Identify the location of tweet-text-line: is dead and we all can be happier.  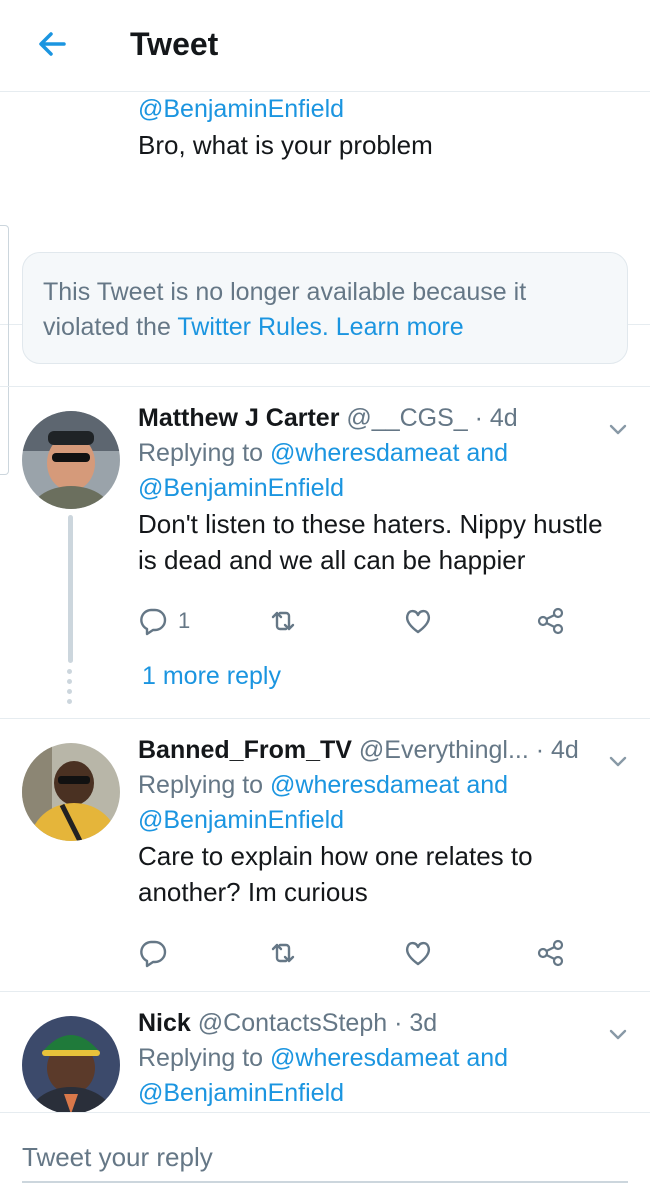
(332, 560).